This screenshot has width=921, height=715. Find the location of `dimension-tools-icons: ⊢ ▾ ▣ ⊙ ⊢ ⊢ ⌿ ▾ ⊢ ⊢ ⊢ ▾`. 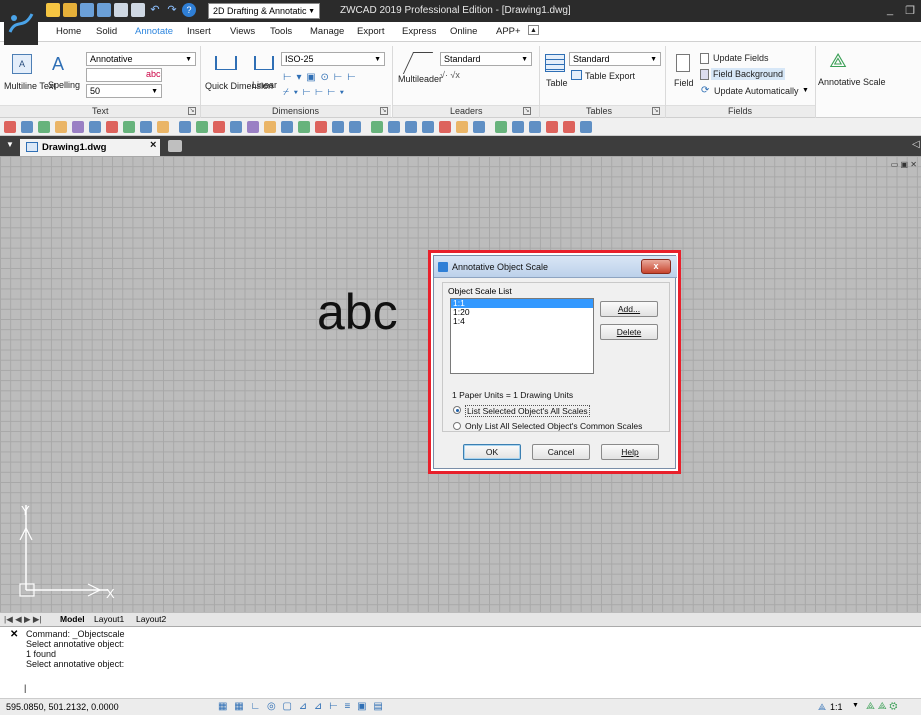

dimension-tools-icons: ⊢ ▾ ▣ ⊙ ⊢ ⊢ ⌿ ▾ ⊢ ⊢ ⊢ ▾ is located at coordinates (333, 86).